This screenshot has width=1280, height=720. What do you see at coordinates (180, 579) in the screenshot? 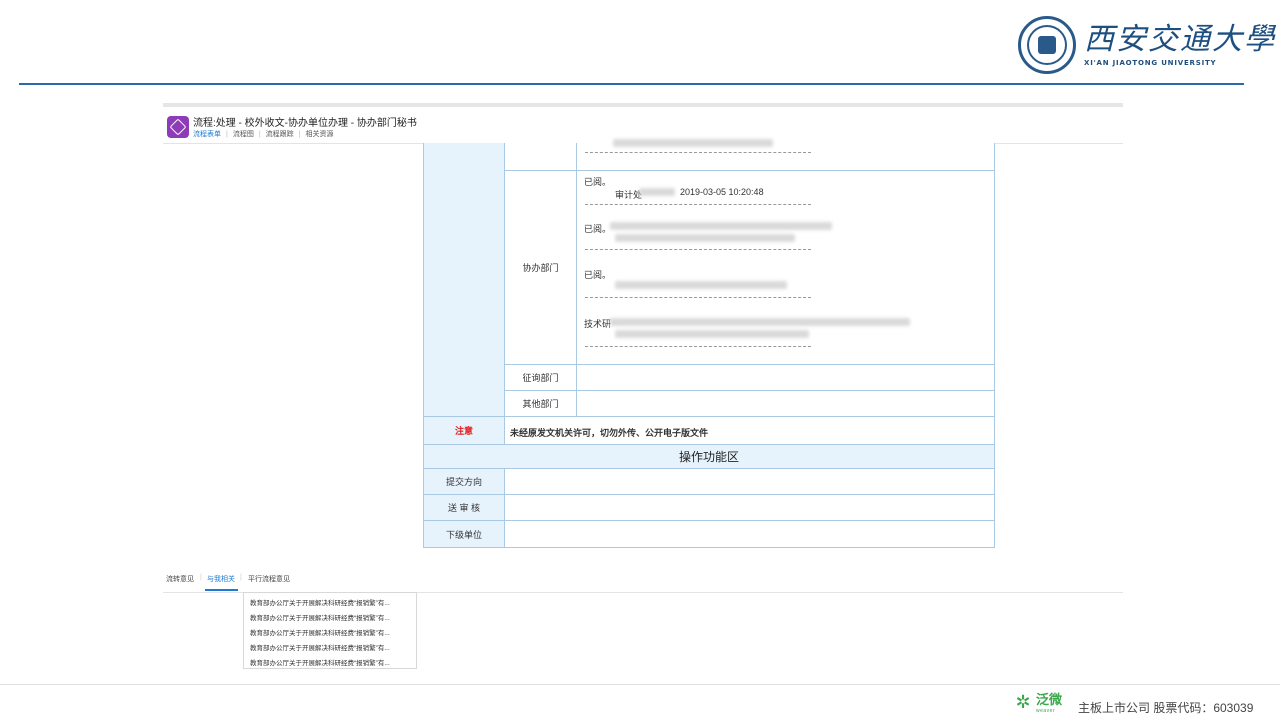
I see `tab-flow-opinions: 流转意见` at bounding box center [180, 579].